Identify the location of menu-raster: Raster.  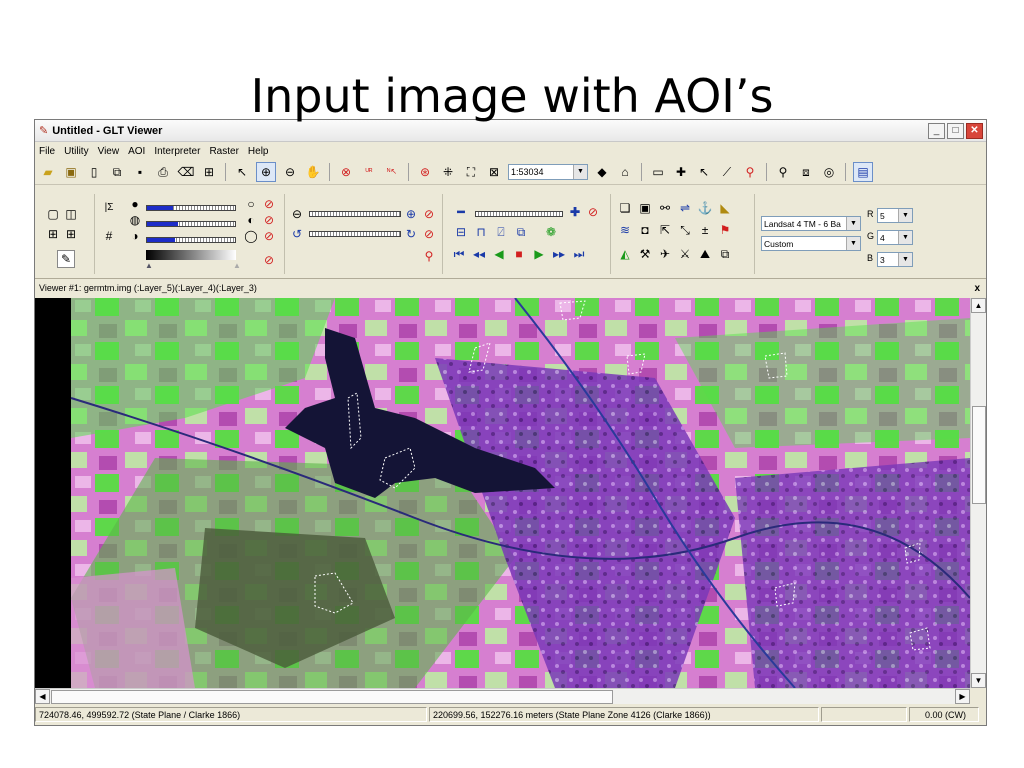
(223, 151).